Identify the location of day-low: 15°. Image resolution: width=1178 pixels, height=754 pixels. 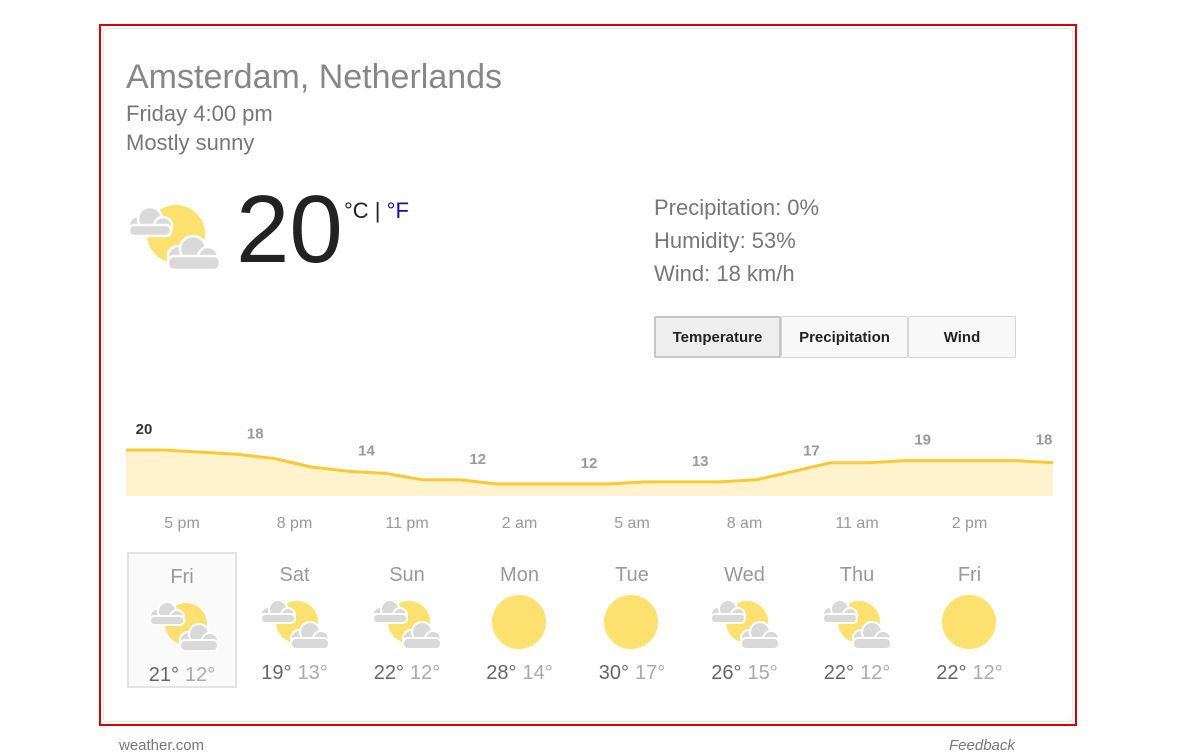
(762, 673).